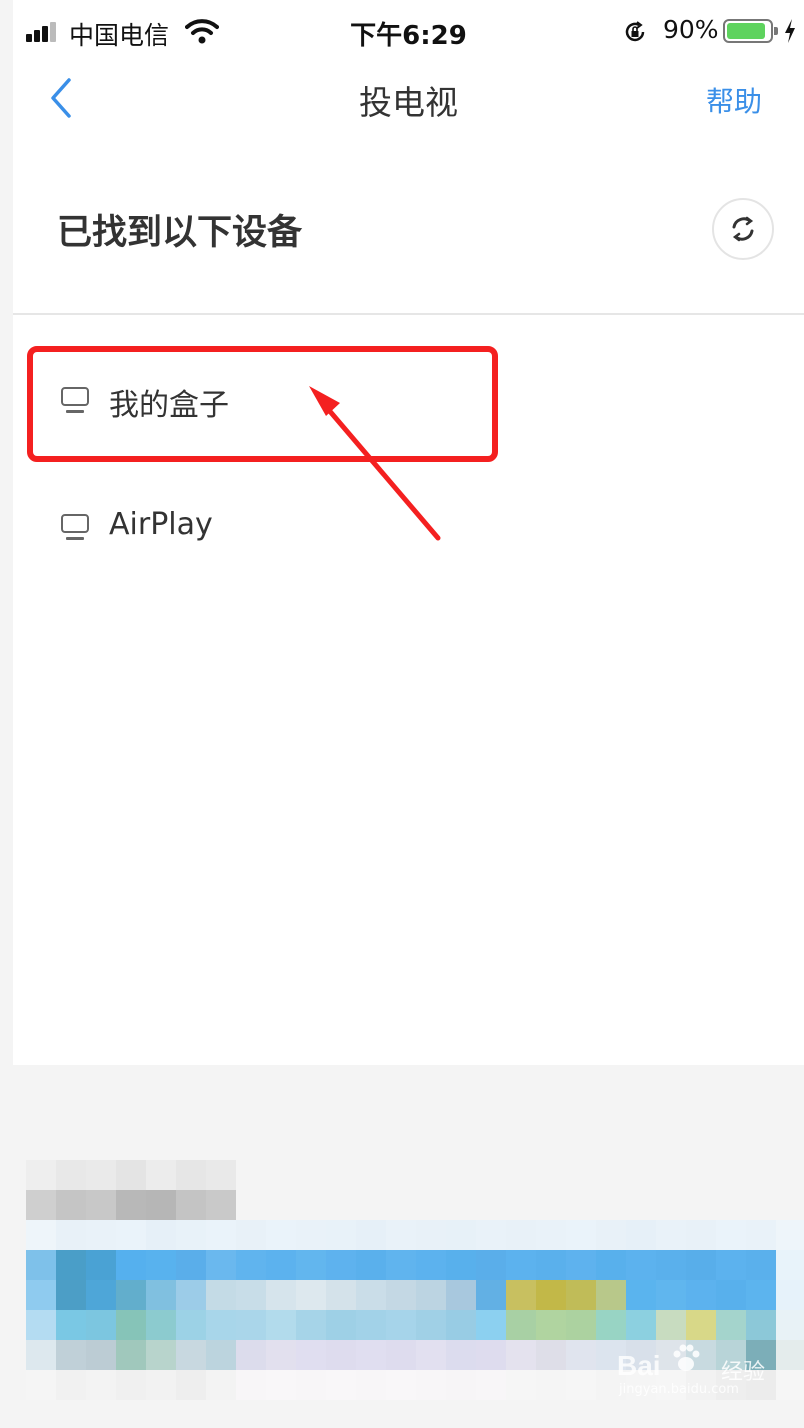  Describe the element at coordinates (408, 102) in the screenshot. I see `page-title: 投电视` at that location.